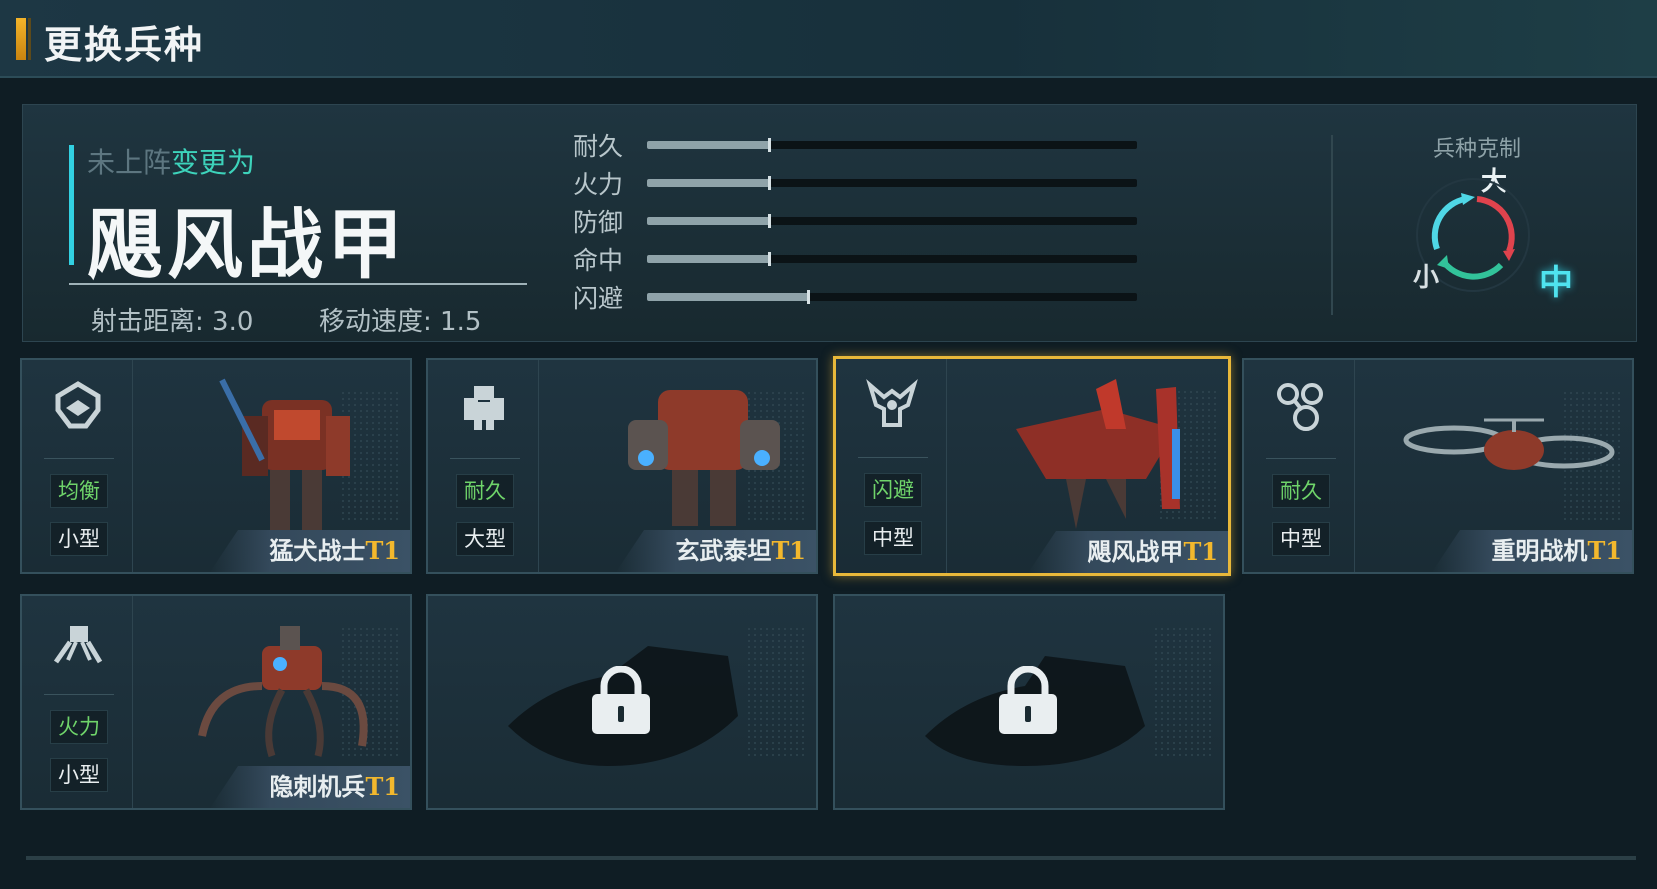 The height and width of the screenshot is (889, 1657). What do you see at coordinates (598, 184) in the screenshot?
I see `attribute-label: 火力` at bounding box center [598, 184].